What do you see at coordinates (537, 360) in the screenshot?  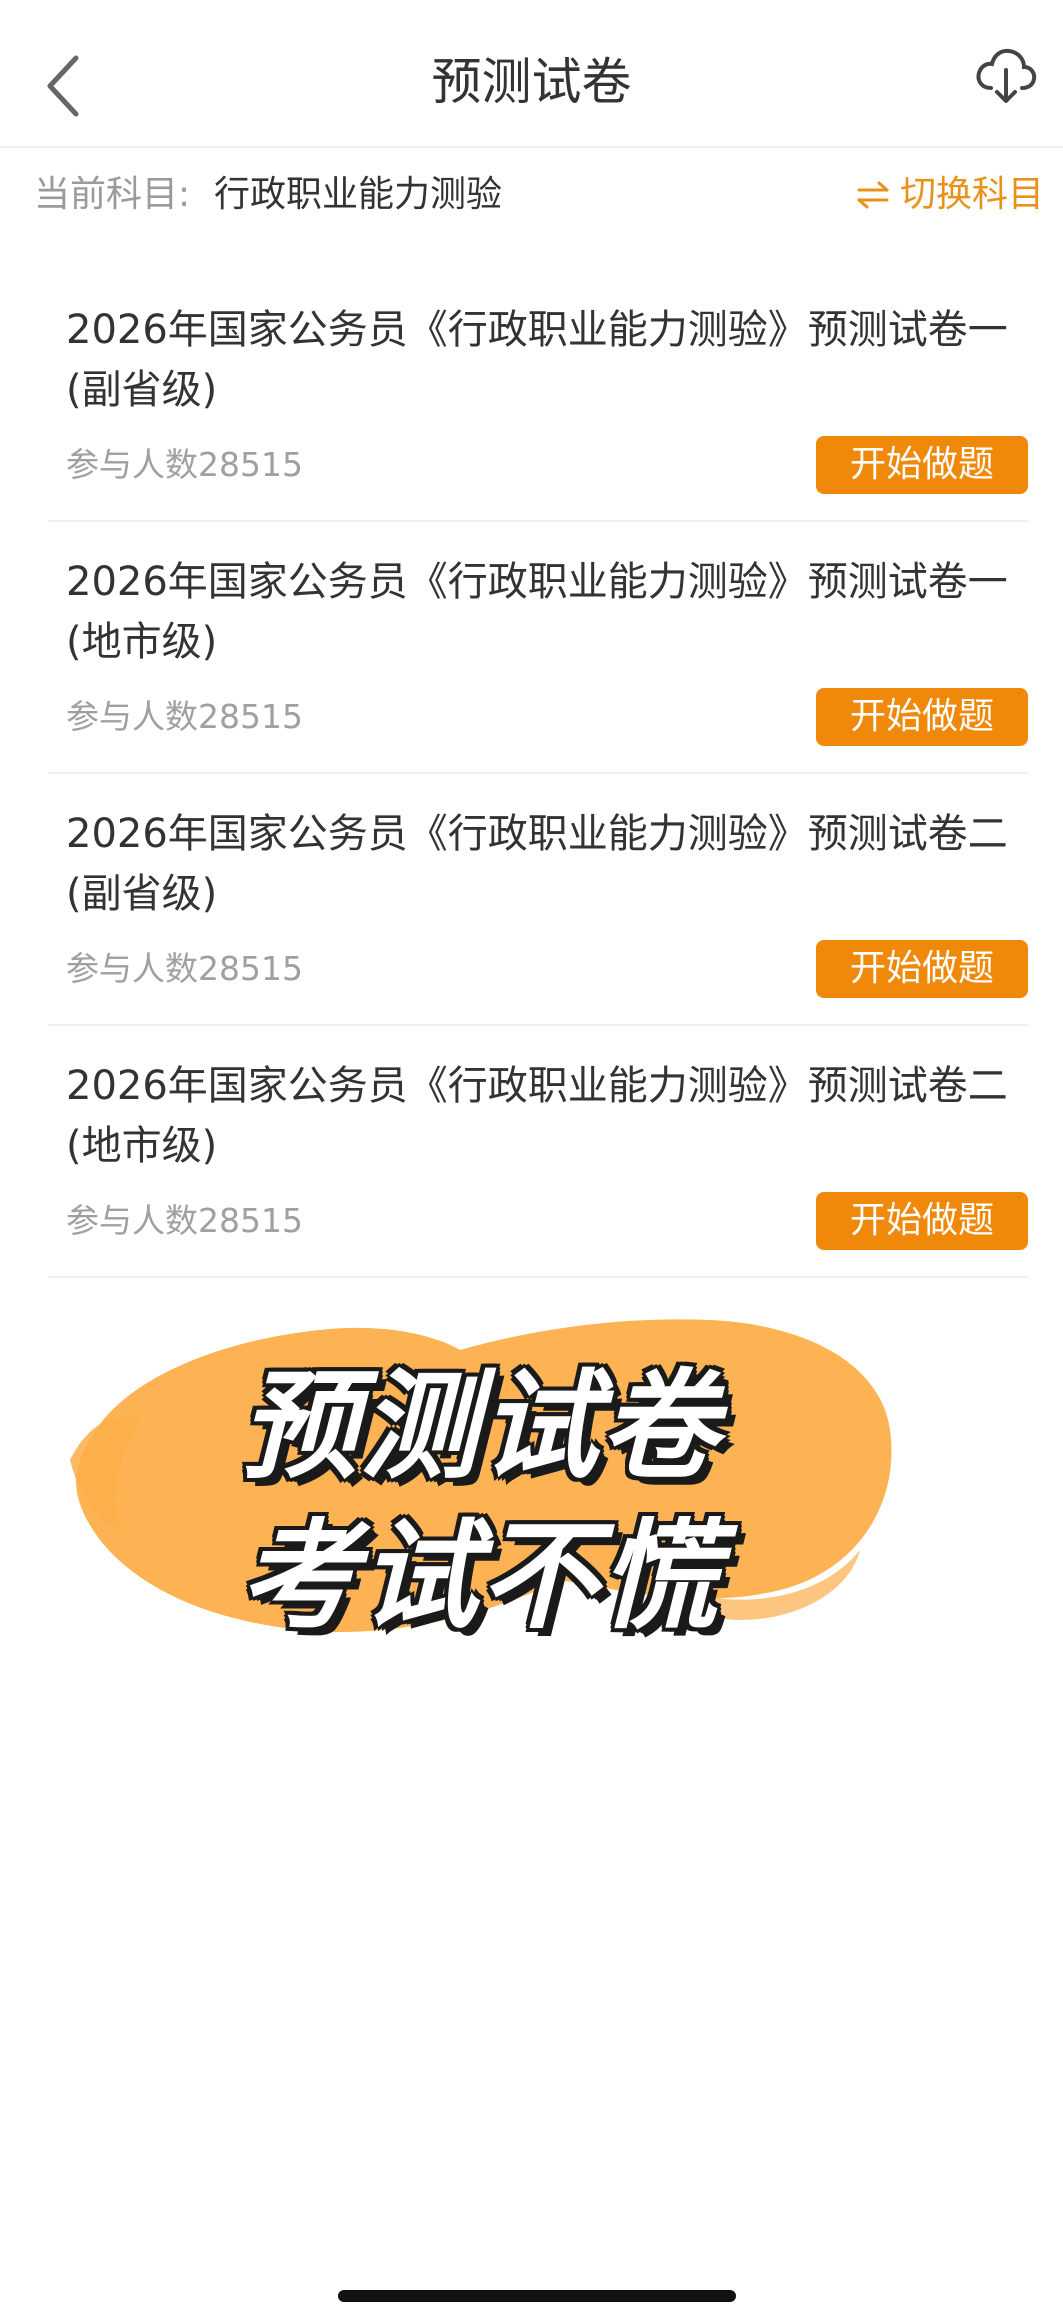 I see `paper-title: 2026年国家公务员《行政职业能力测验》预测试卷一(副省级)` at bounding box center [537, 360].